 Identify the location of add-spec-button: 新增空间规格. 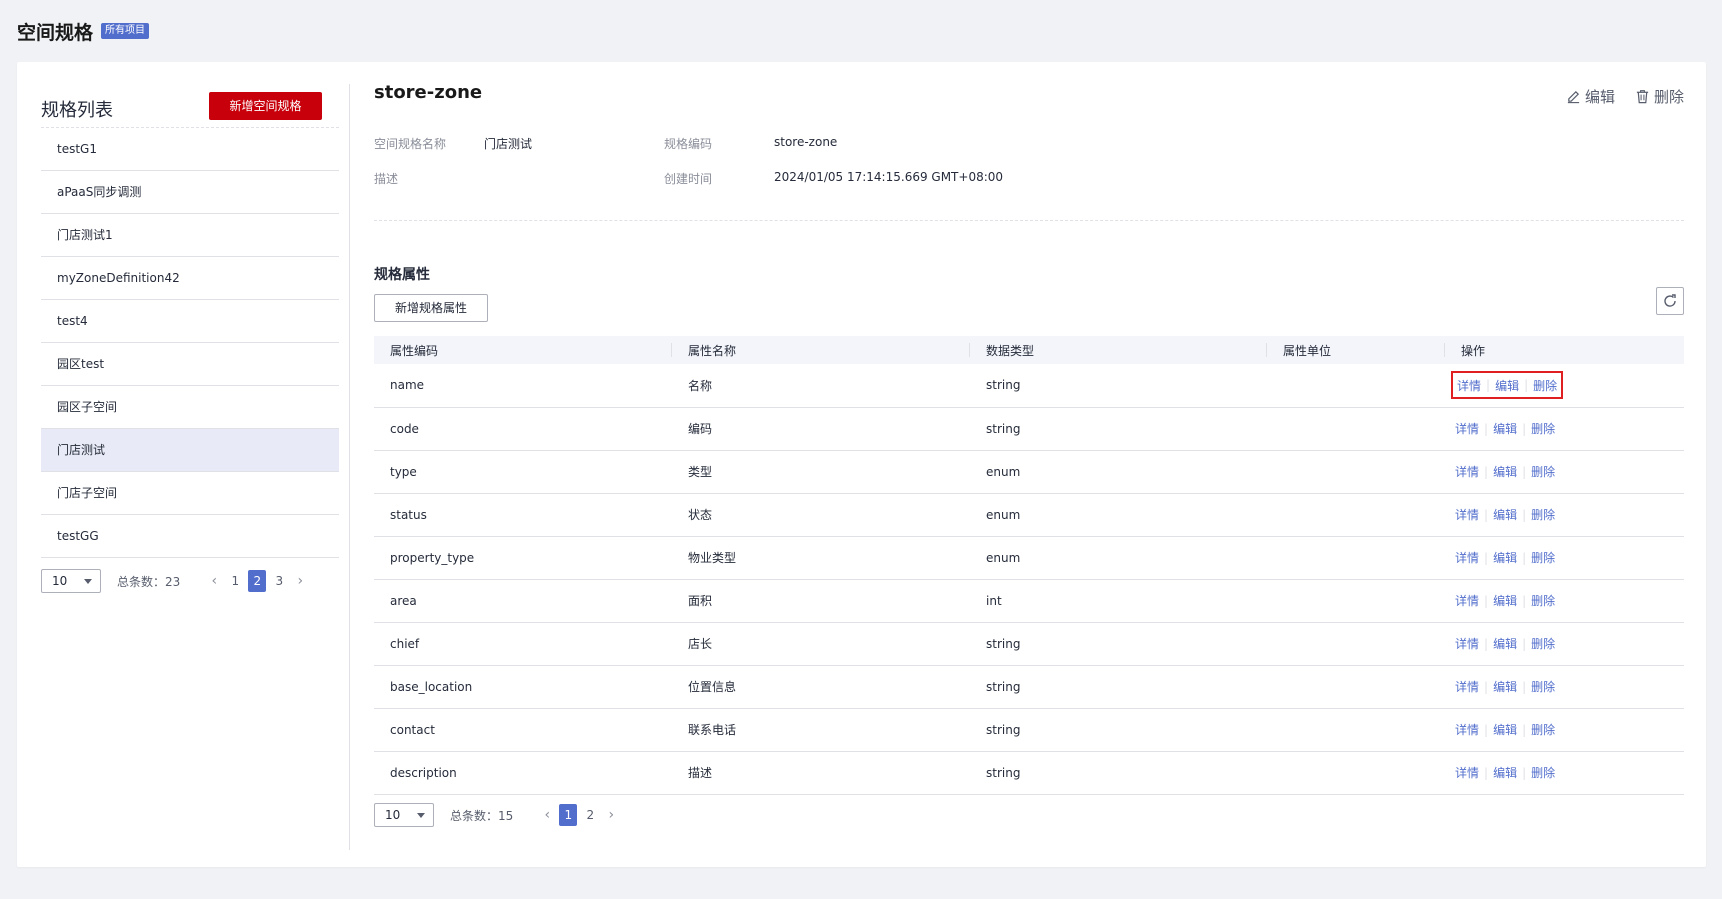
(265, 106).